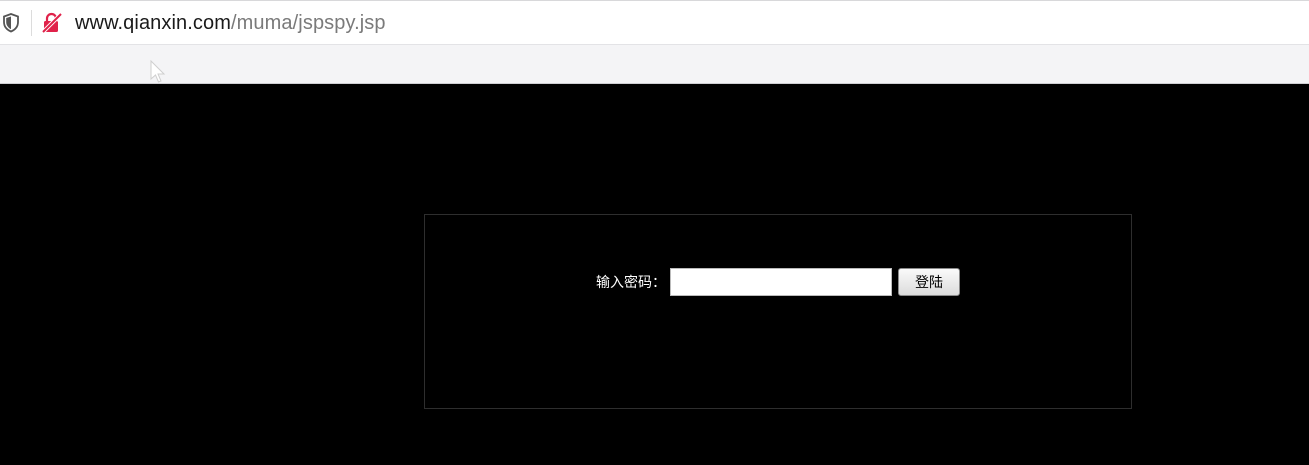 This screenshot has width=1309, height=465. I want to click on login-form: 输入密码： 登陆, so click(778, 282).